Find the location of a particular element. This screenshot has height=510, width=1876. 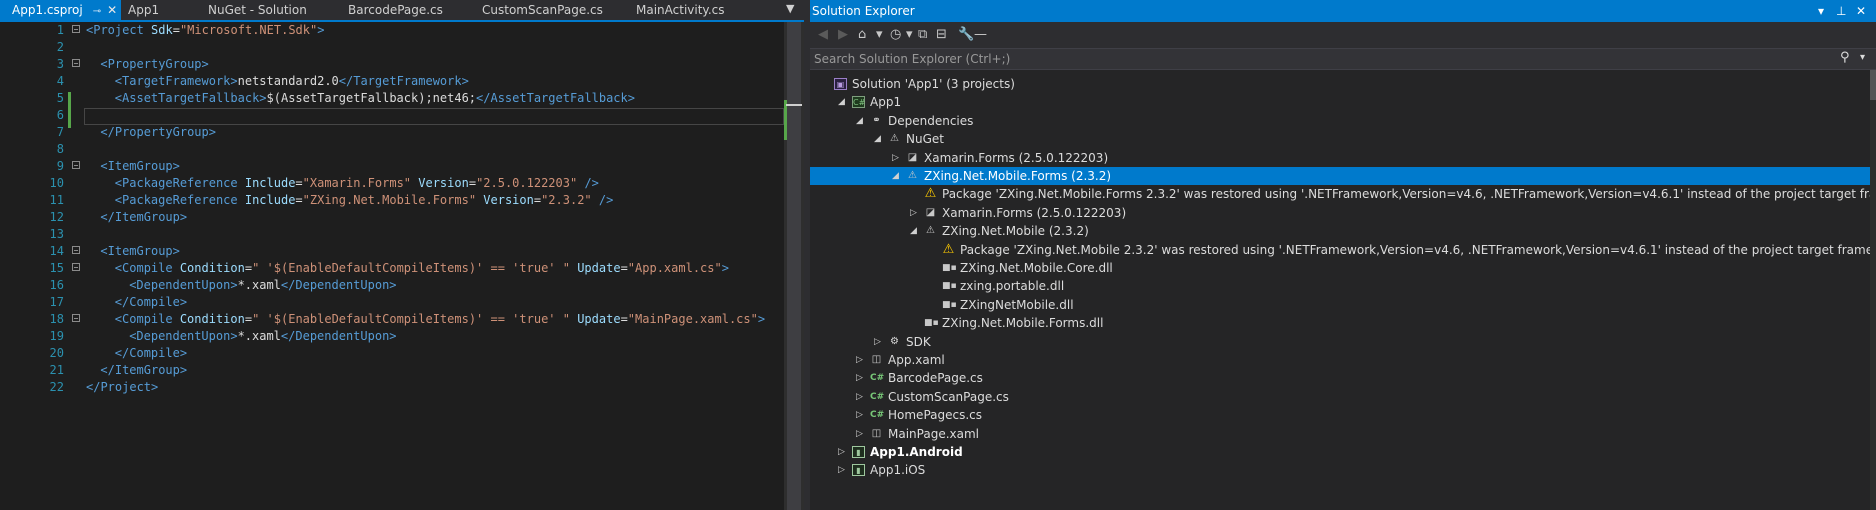

code-line: 7 </PropertyGroup> is located at coordinates (392, 132).